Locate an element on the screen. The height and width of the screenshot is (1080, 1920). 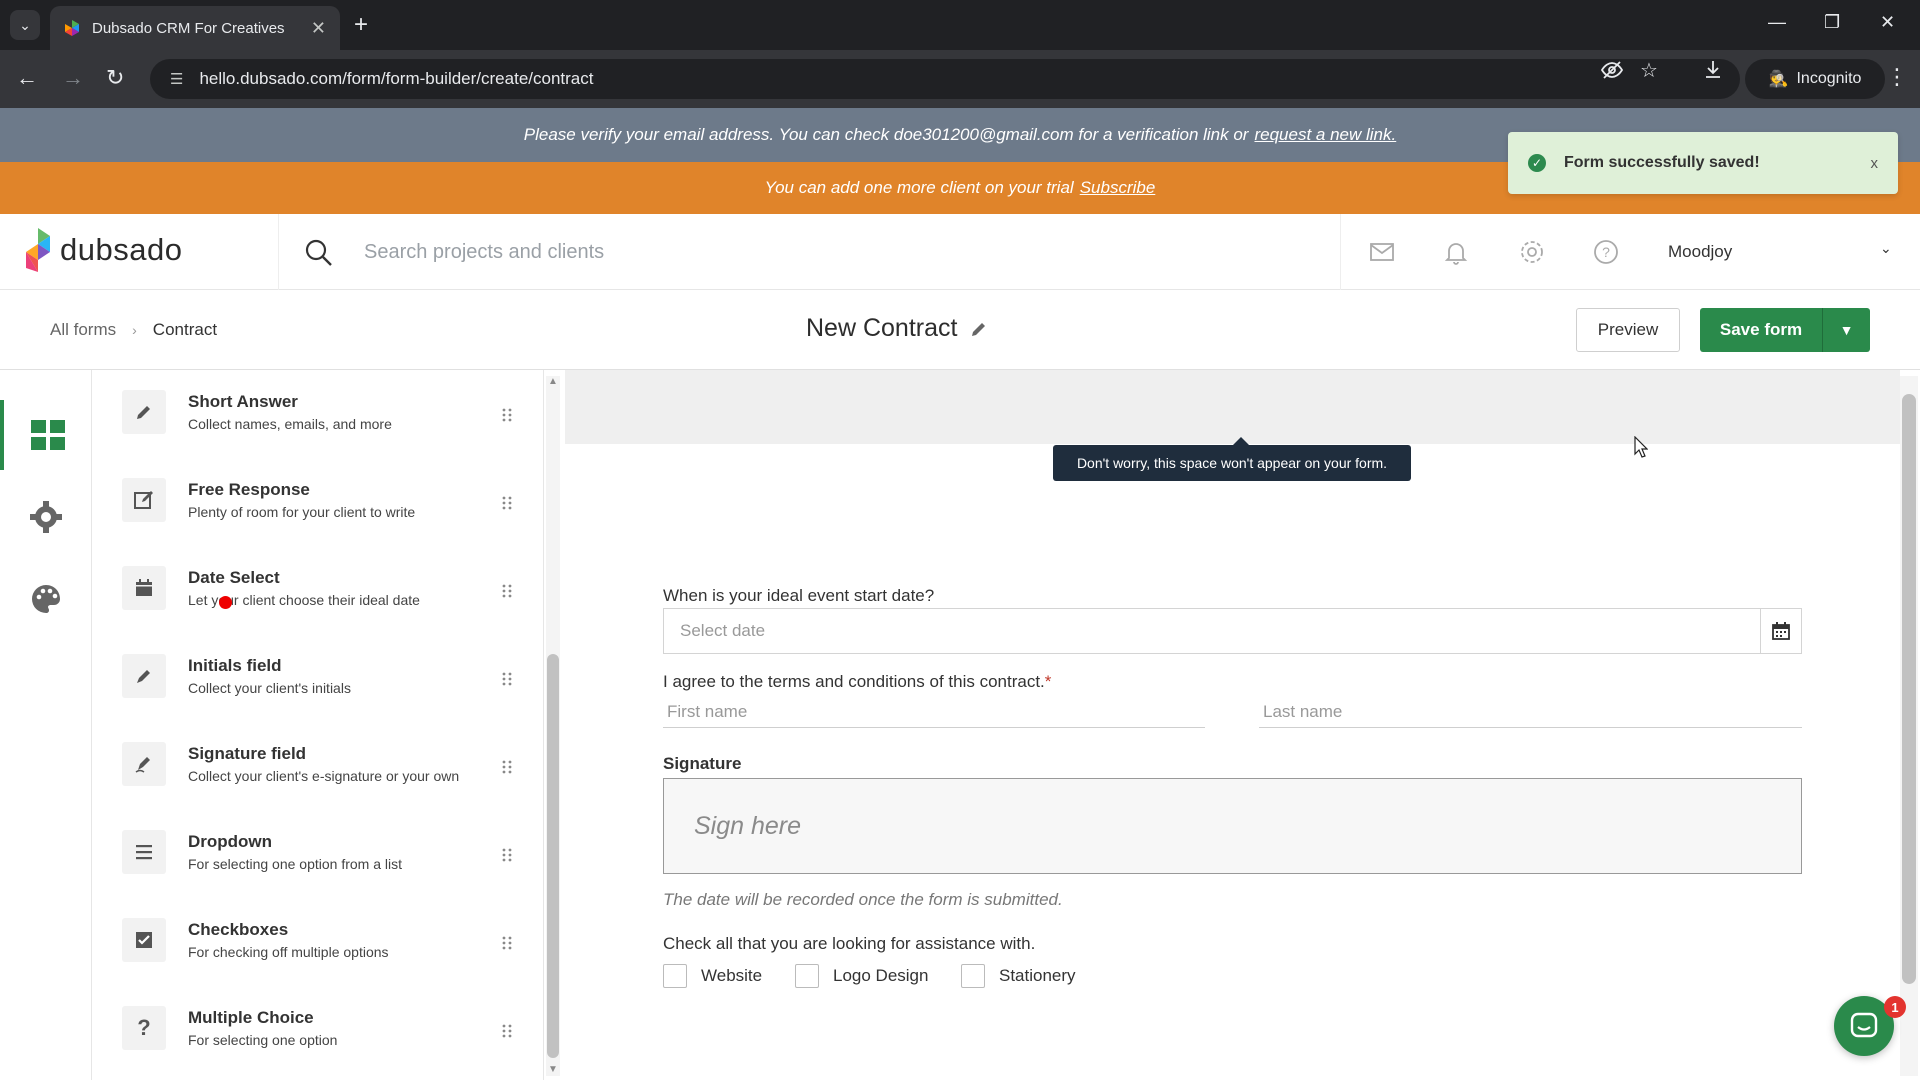
calendar-picker-button is located at coordinates (1781, 631).